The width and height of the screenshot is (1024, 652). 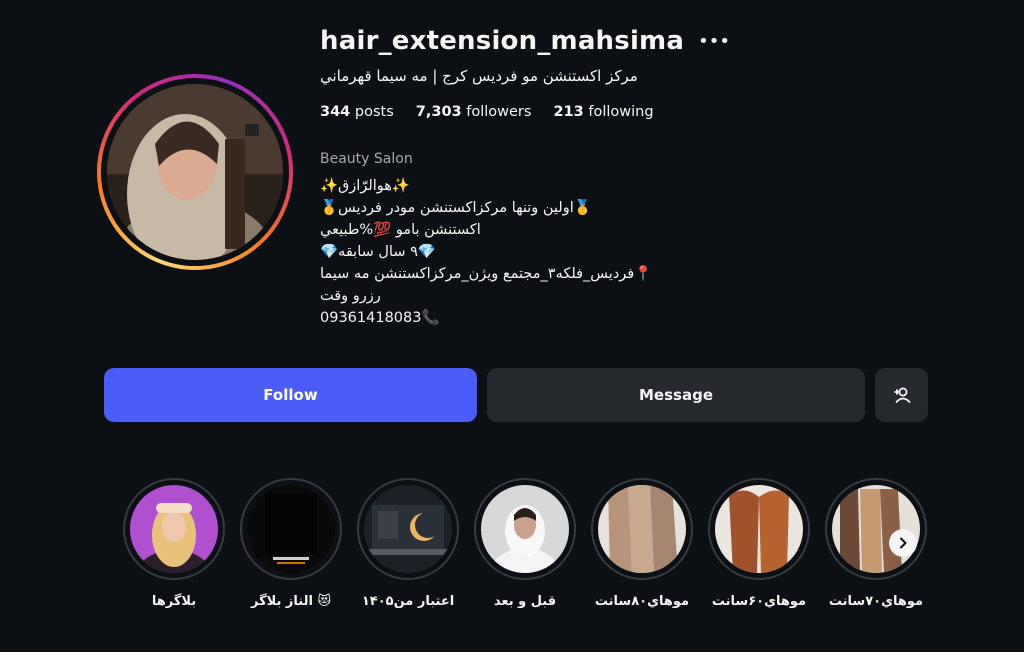 I want to click on highlight-item: قبل و بعد, so click(x=525, y=543).